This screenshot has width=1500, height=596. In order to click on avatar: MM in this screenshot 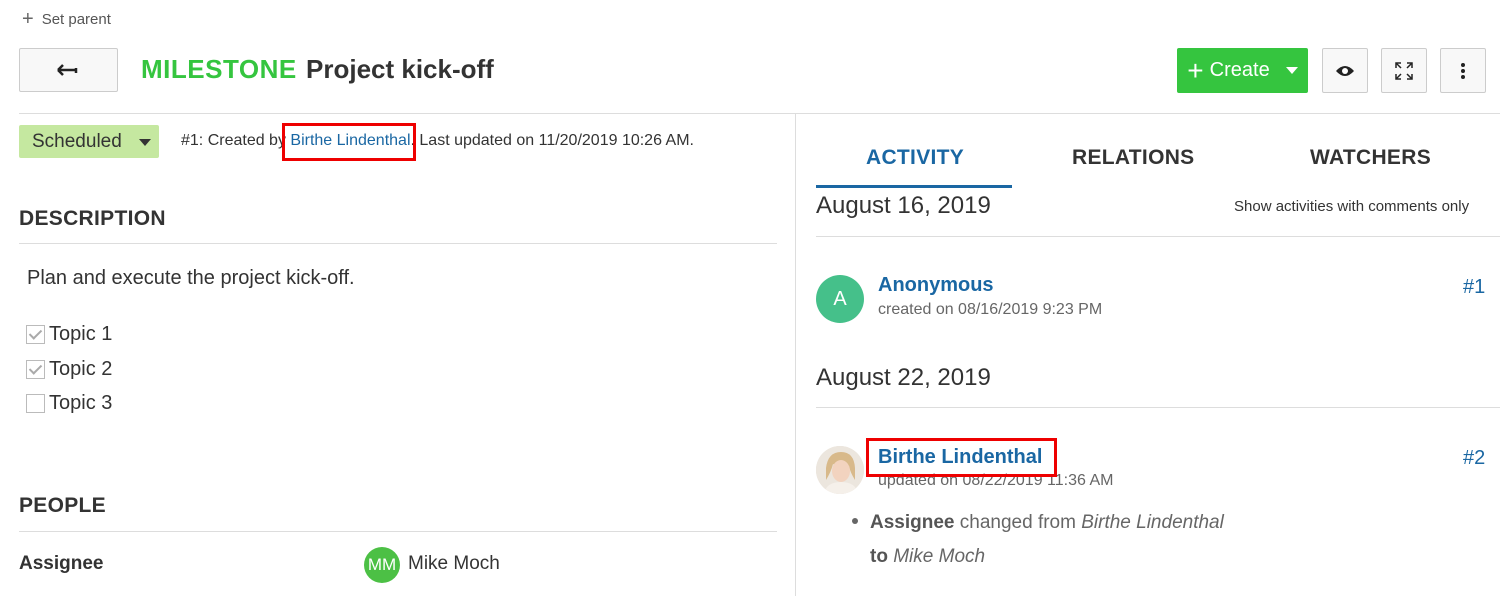, I will do `click(382, 565)`.